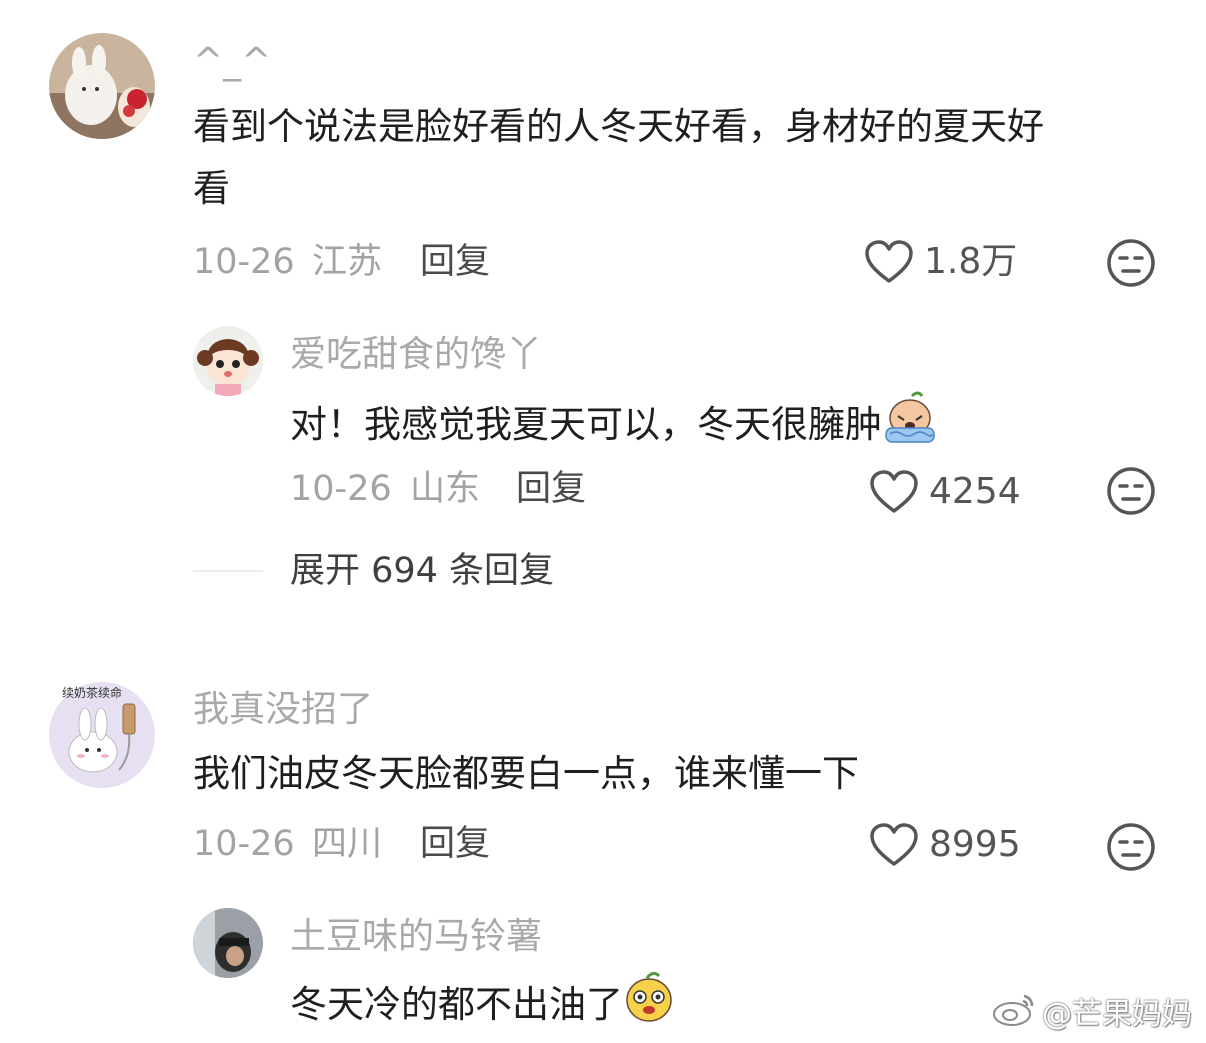 Image resolution: width=1206 pixels, height=1043 pixels. What do you see at coordinates (416, 937) in the screenshot?
I see `reply-username: 土豆味的马铃薯` at bounding box center [416, 937].